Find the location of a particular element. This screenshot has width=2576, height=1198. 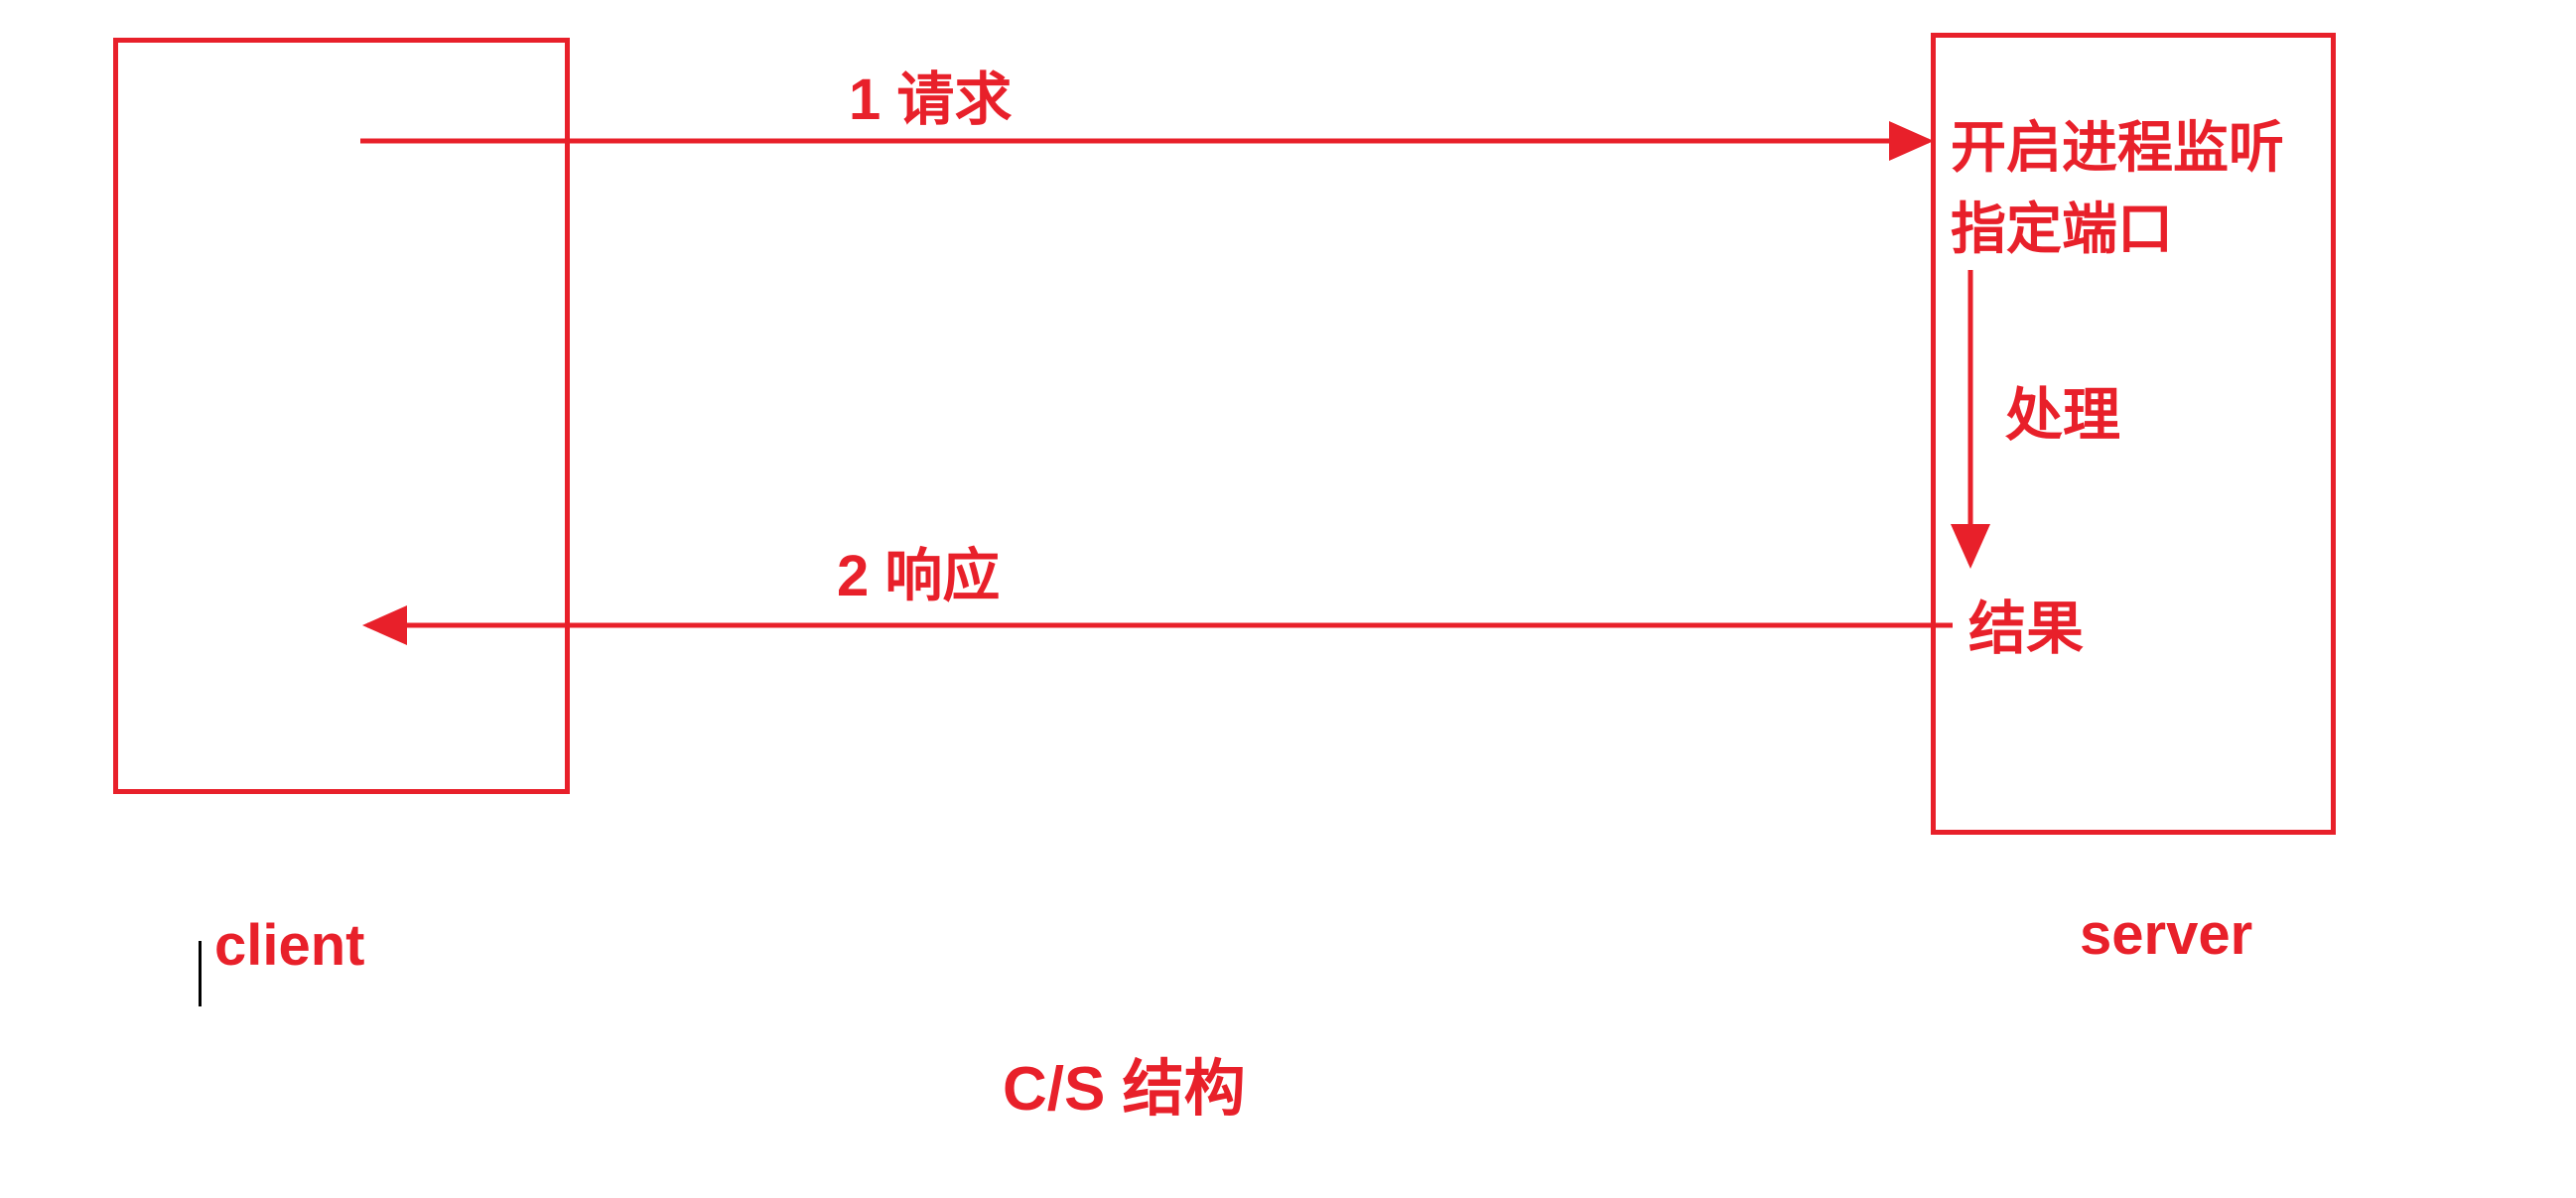

server-process-title: 开启进程监听指定端口 is located at coordinates (2117, 188).